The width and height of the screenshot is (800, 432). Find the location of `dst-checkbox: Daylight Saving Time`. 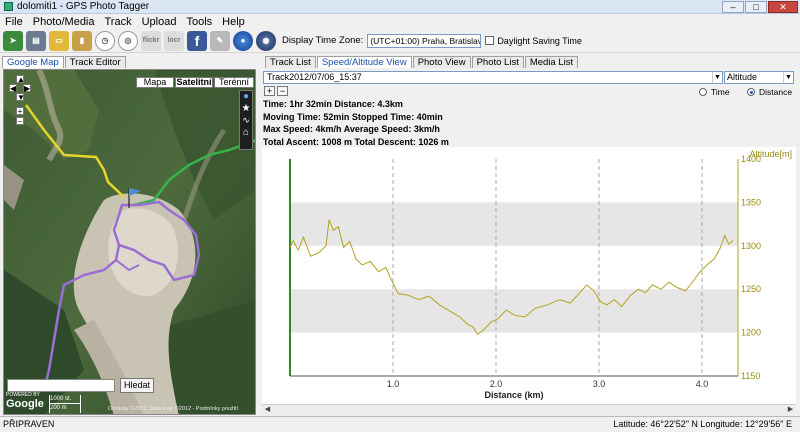

dst-checkbox: Daylight Saving Time is located at coordinates (533, 41).